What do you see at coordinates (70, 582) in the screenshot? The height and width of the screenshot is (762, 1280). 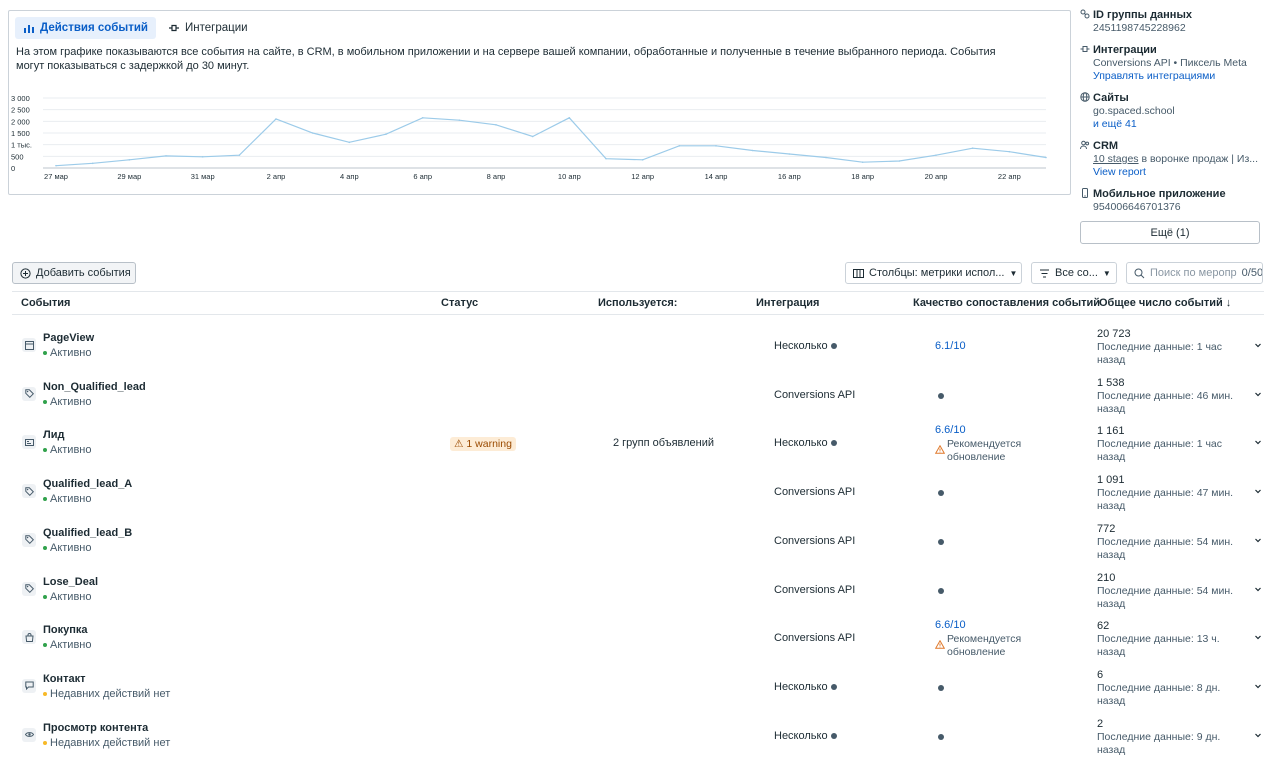 I see `event-name: Lose_Deal` at bounding box center [70, 582].